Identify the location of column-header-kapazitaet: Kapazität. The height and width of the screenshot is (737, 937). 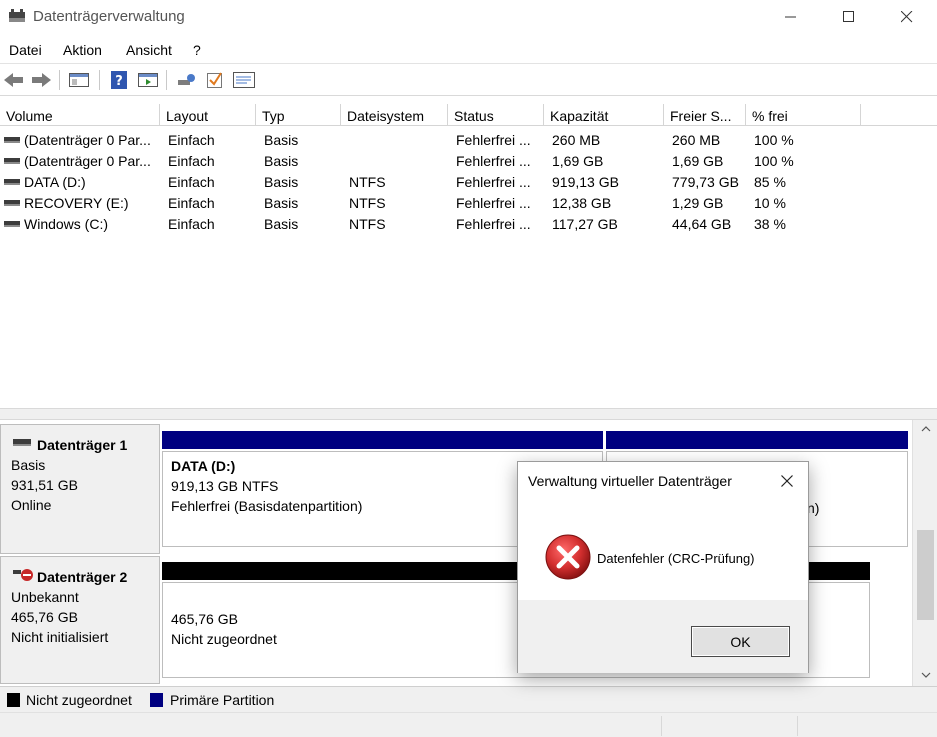
(604, 115).